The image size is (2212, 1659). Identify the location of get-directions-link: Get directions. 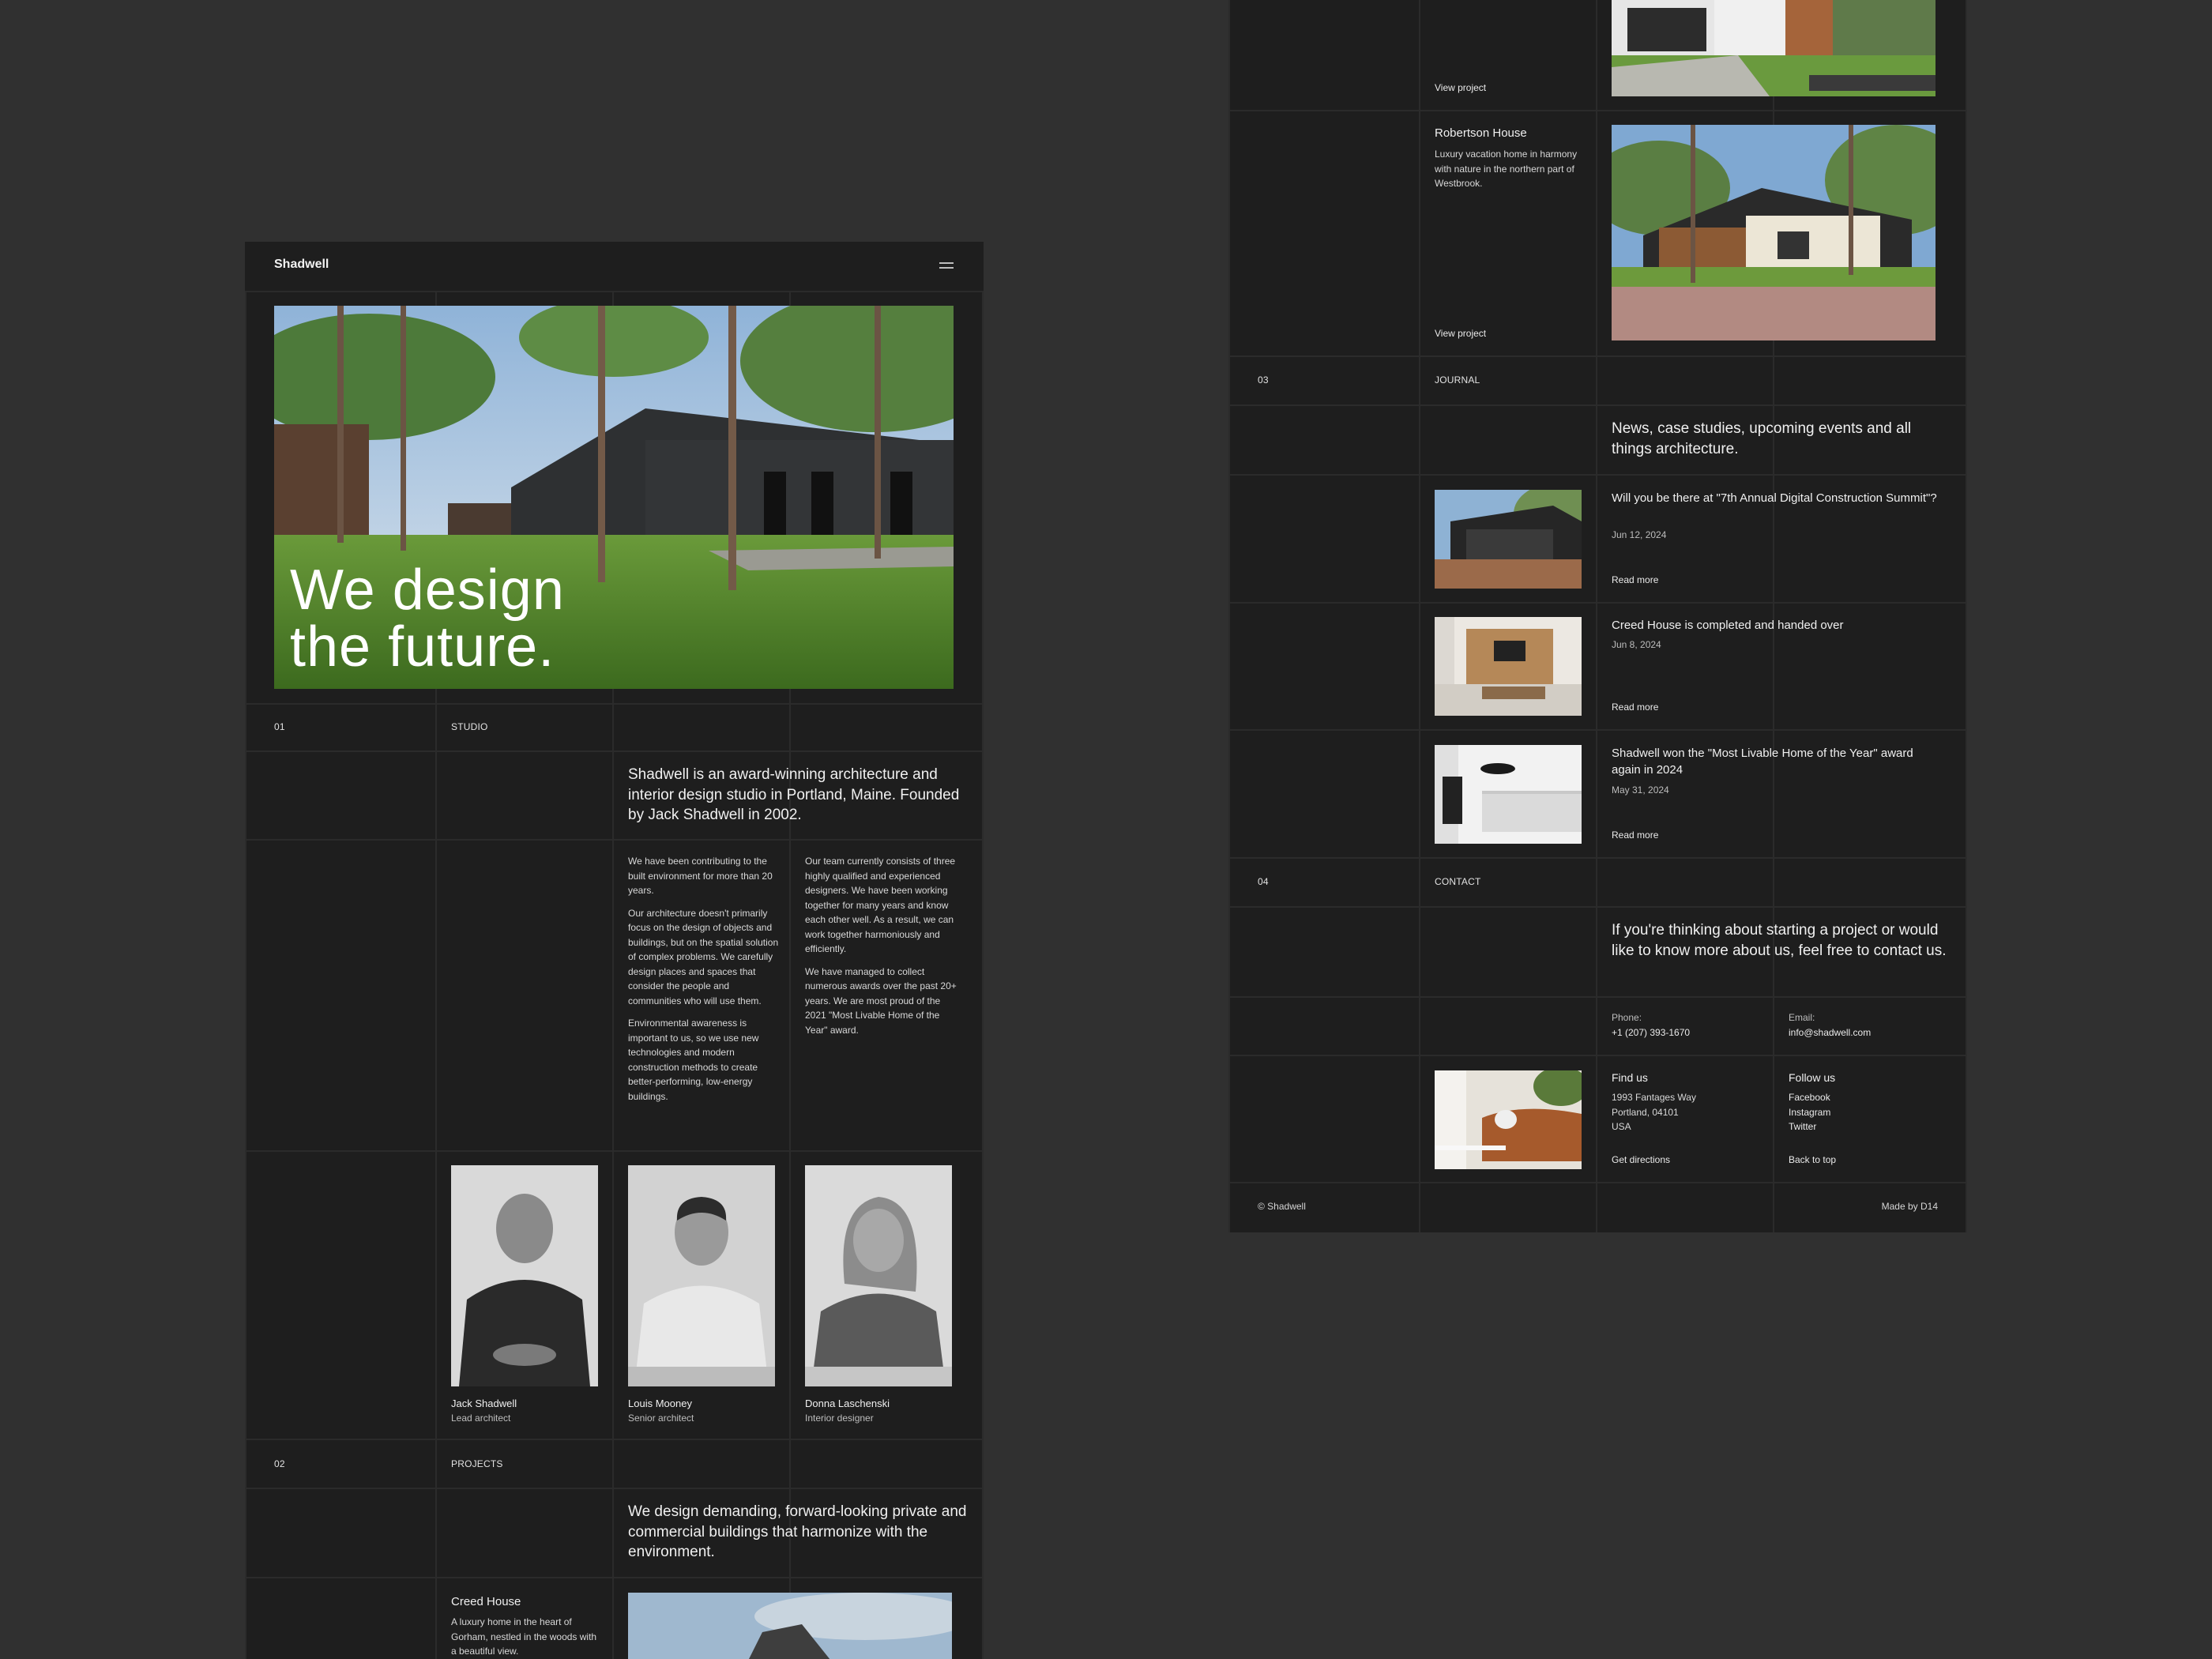
(1641, 1159).